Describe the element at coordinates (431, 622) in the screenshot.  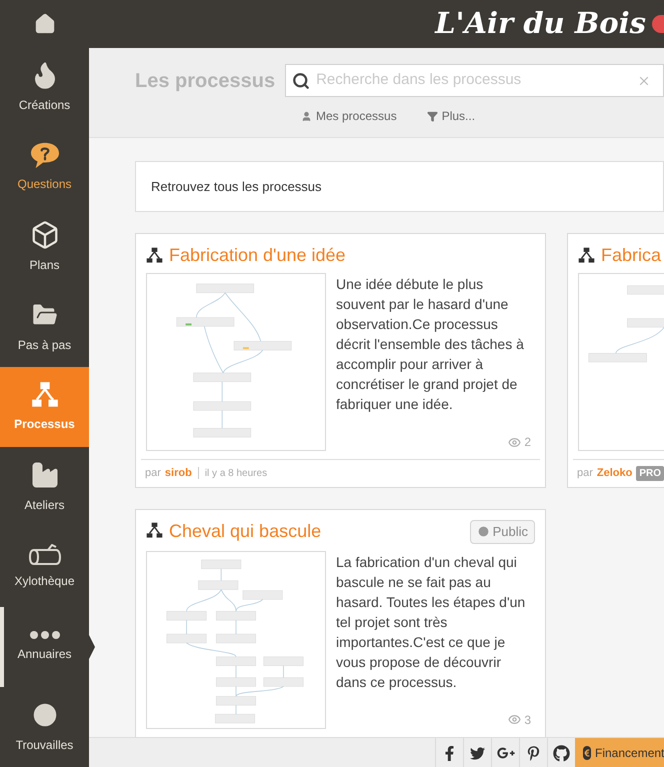
I see `card-description: La fabrication d'un cheval qui bascule ne se fait pas au hasard. Toutes les étapes d'un tel projet sont très importantes.C'est ce que je vous propose de découvrir dans ce processus.` at that location.